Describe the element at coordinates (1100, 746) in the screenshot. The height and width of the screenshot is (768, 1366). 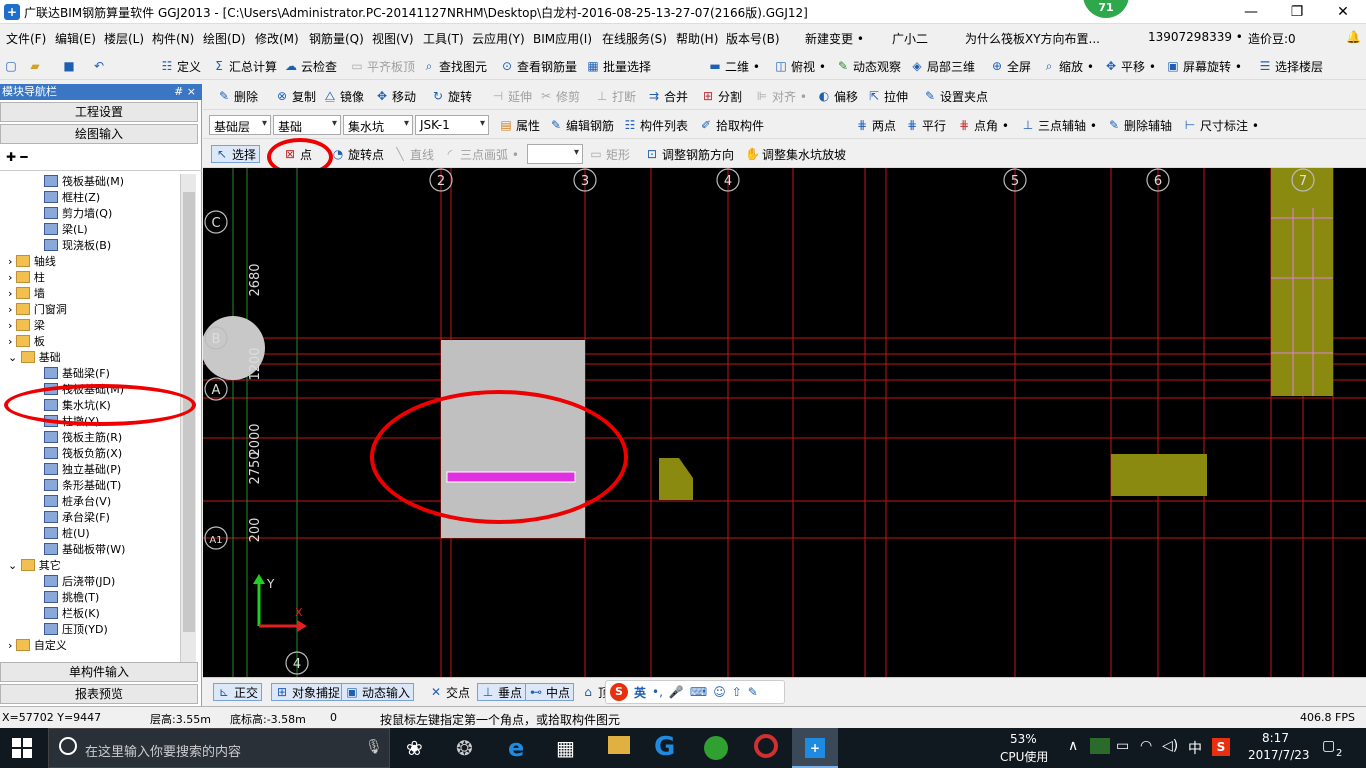
I see `nvidia-tray-icon` at that location.